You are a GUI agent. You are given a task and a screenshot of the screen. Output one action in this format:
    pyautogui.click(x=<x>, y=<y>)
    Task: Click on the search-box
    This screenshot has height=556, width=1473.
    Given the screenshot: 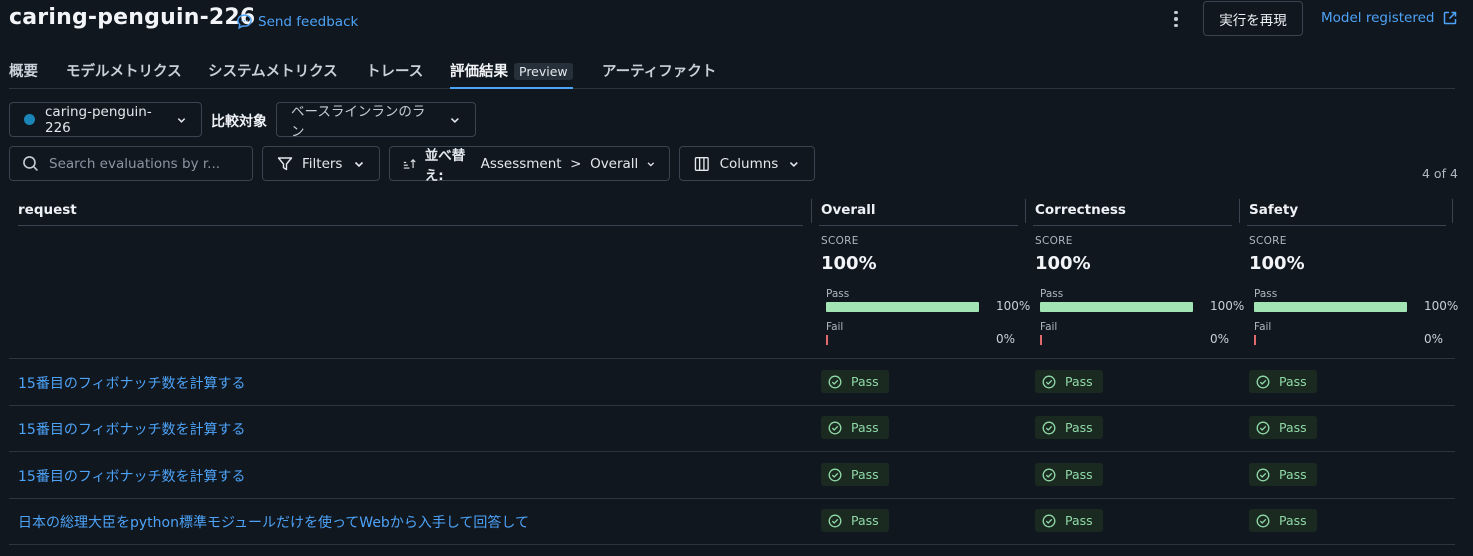 What is the action you would take?
    pyautogui.click(x=131, y=163)
    